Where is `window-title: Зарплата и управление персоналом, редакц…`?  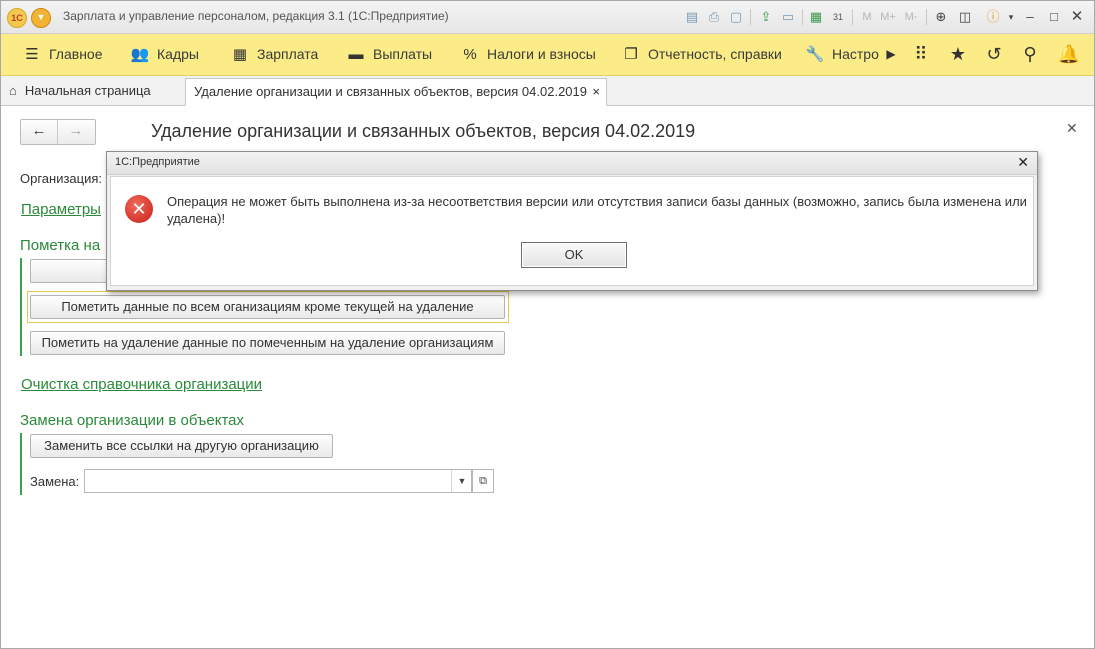 window-title: Зарплата и управление персоналом, редакц… is located at coordinates (256, 16).